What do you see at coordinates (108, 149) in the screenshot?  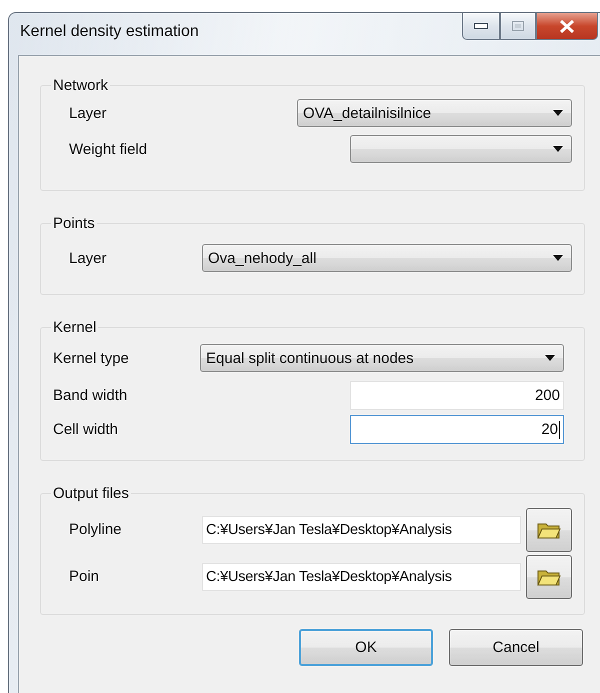 I see `field-label: Weight field` at bounding box center [108, 149].